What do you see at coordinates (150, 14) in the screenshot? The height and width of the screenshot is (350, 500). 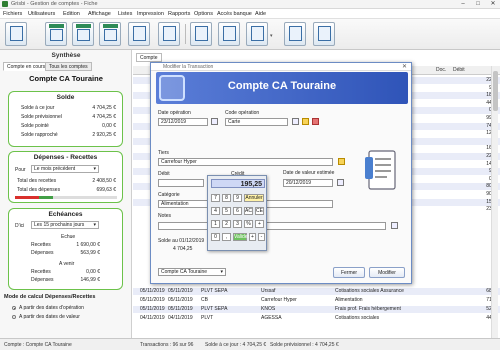 I see `menu-impression: Impression` at bounding box center [150, 14].